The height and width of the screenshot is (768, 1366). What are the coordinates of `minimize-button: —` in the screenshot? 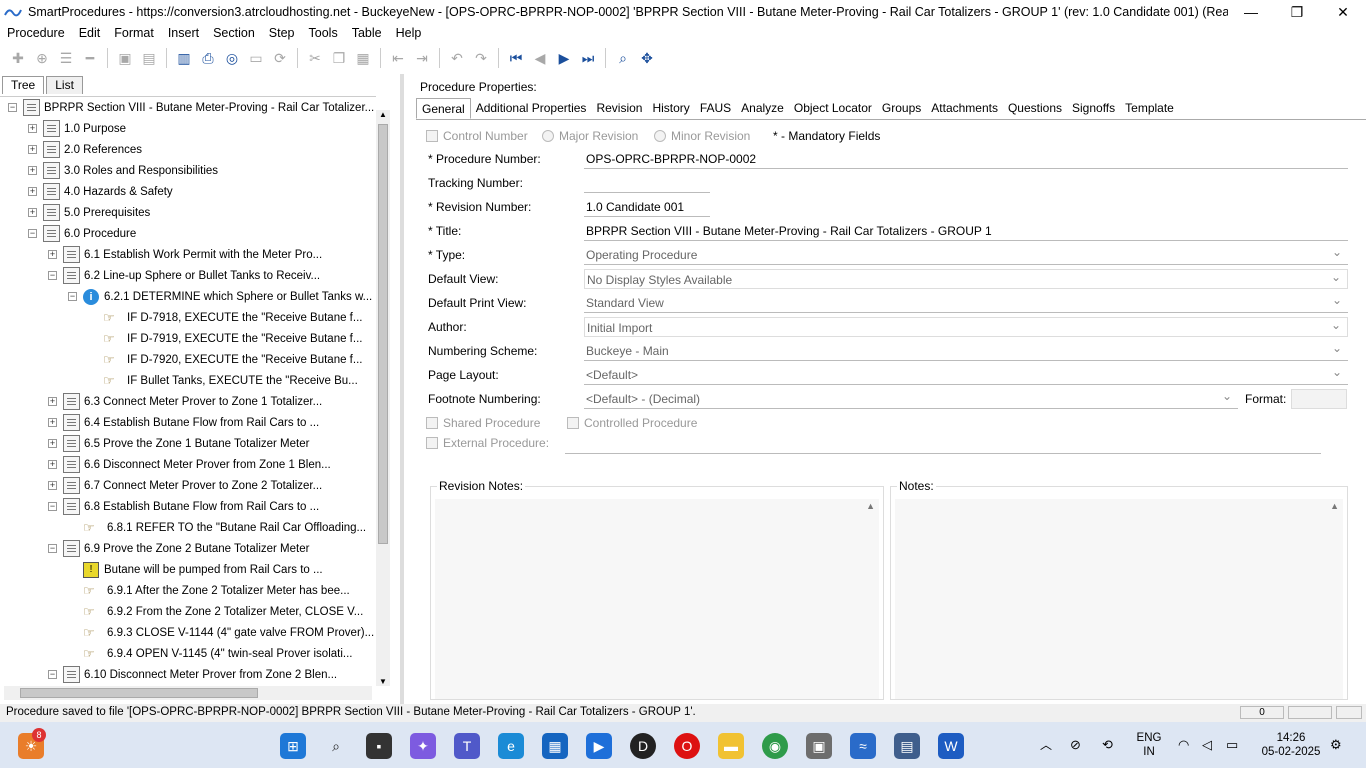 It's located at (1251, 12).